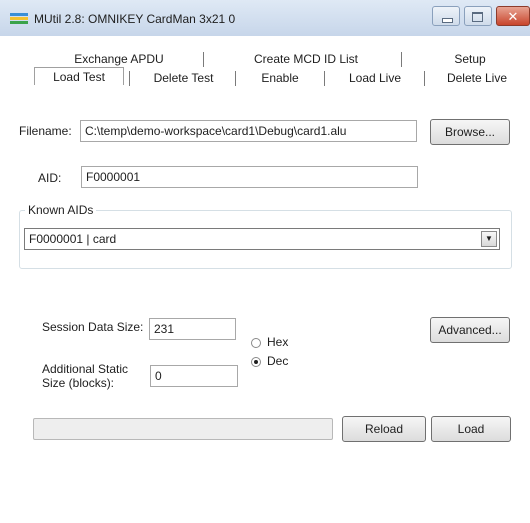  Describe the element at coordinates (280, 78) in the screenshot. I see `tab-enable: Enable` at that location.